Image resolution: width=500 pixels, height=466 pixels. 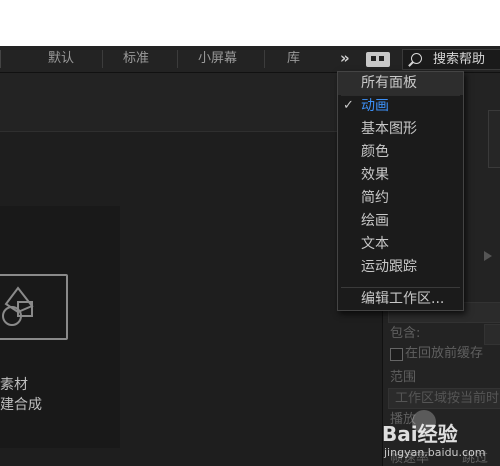 I want to click on cache-checkbox, so click(x=396, y=354).